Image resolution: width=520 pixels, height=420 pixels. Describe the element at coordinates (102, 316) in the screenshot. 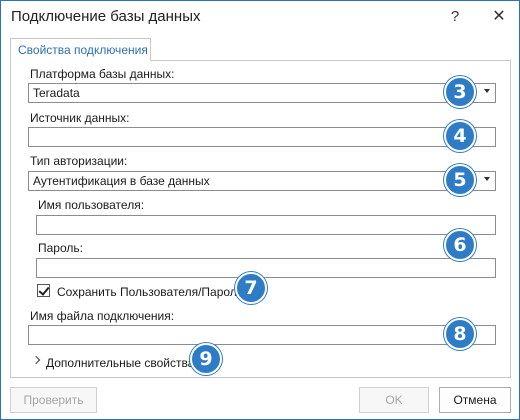

I see `connection-file-label: Имя файла подключения:` at that location.